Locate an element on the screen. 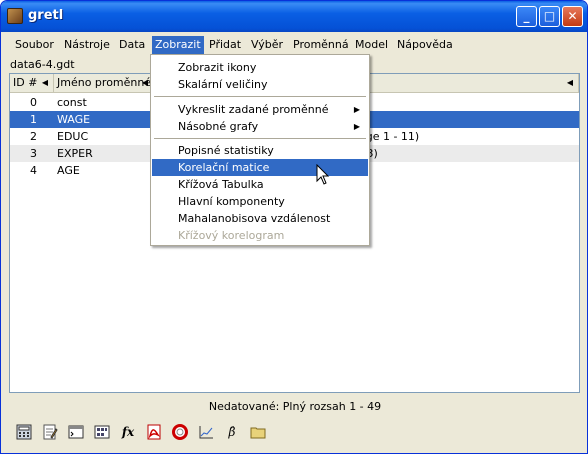 The height and width of the screenshot is (454, 588). column-header-name: Jméno proměnné ◀ is located at coordinates (104, 83).